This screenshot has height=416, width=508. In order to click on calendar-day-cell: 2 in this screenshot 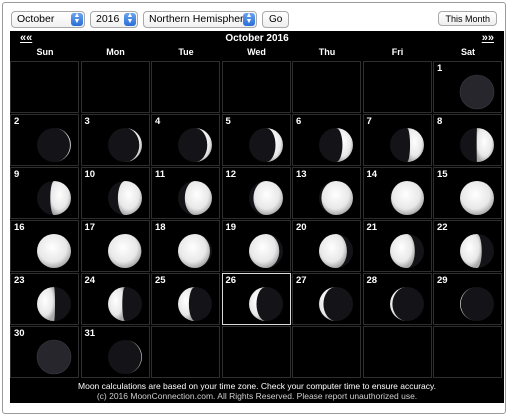, I will do `click(44, 140)`.